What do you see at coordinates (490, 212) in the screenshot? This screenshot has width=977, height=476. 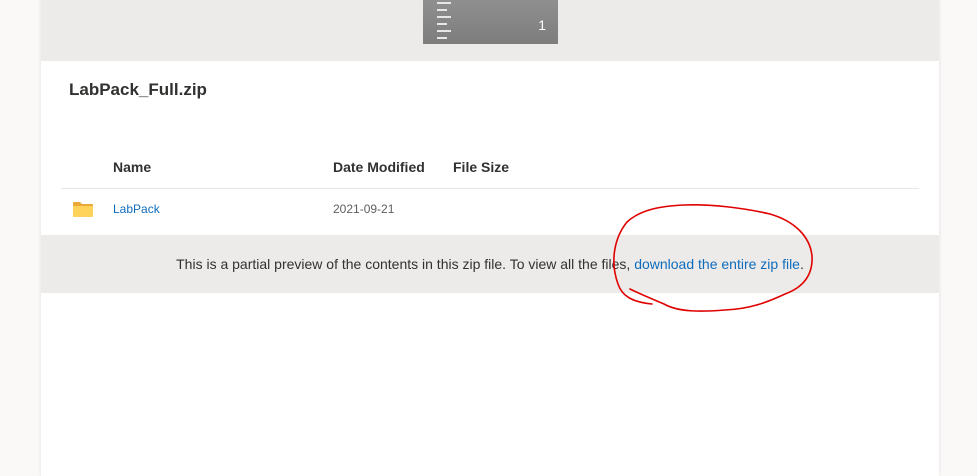 I see `table-row: LabPack 2021-09-21` at bounding box center [490, 212].